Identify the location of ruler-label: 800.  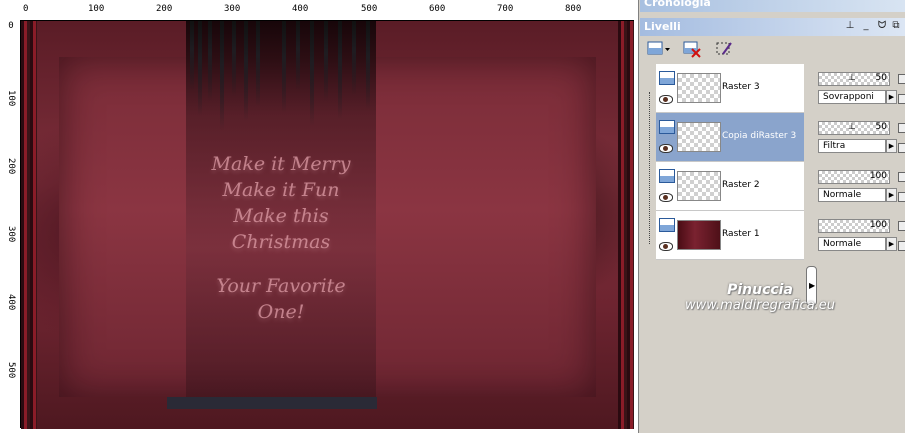
(573, 9).